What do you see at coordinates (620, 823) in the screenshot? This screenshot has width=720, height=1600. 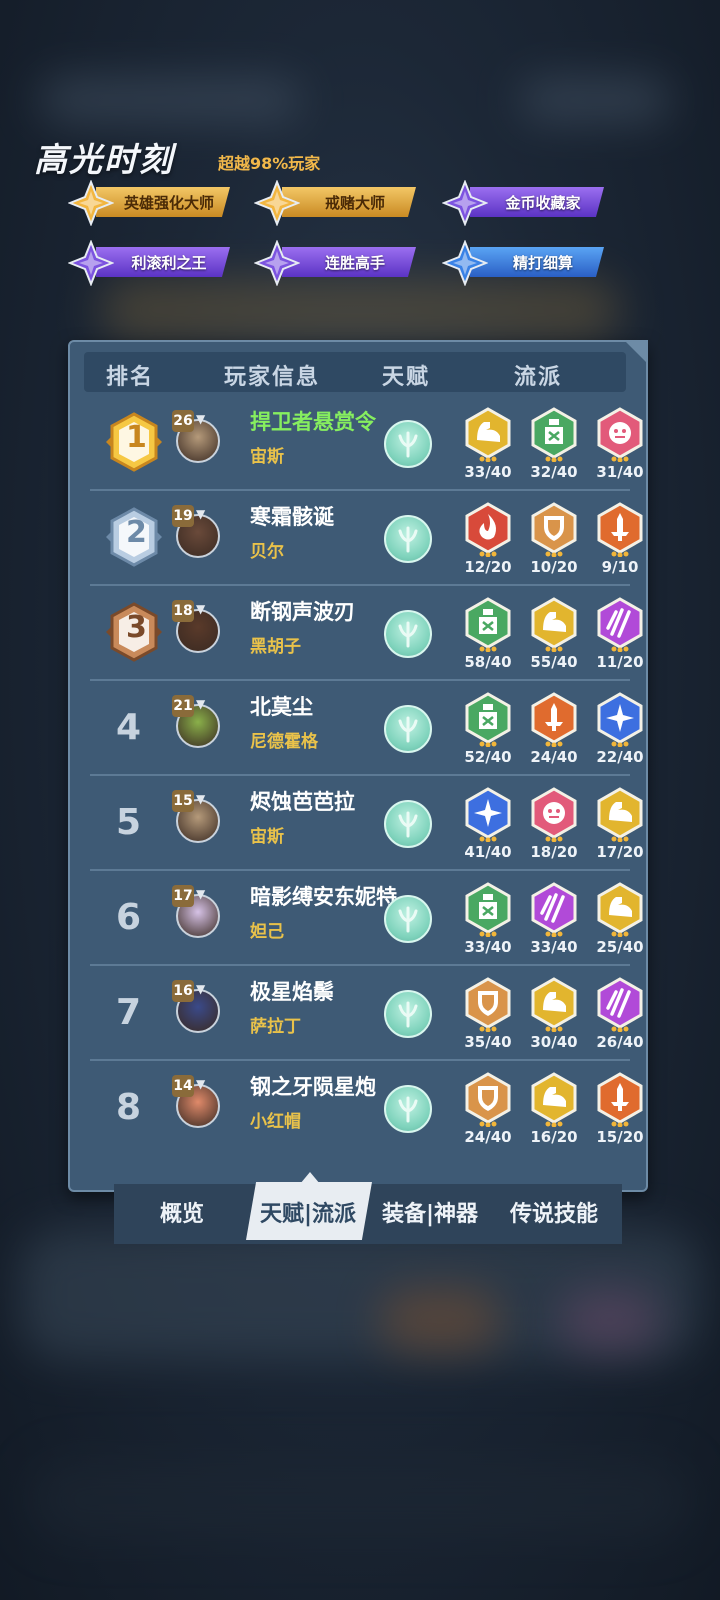 I see `style-item: 17/20` at bounding box center [620, 823].